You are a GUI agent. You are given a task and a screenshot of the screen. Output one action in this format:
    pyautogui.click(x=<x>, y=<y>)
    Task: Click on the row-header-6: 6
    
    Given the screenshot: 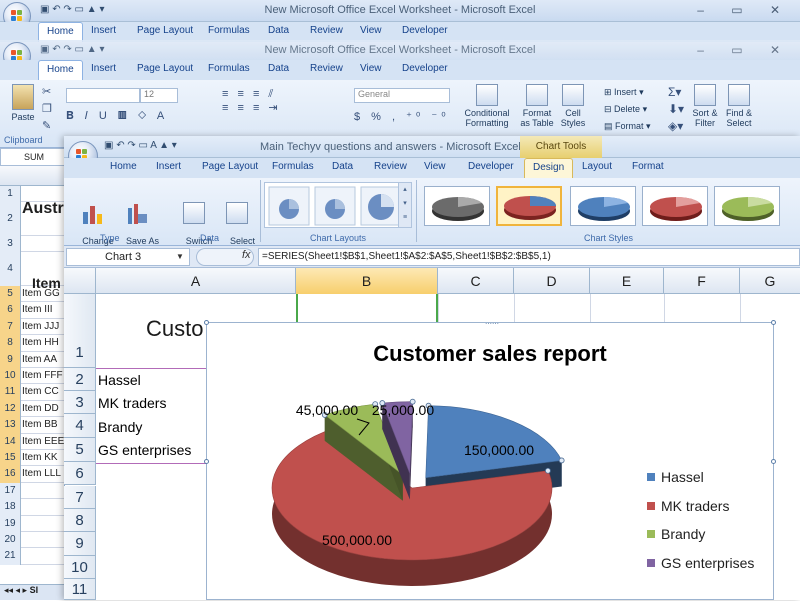 What is the action you would take?
    pyautogui.click(x=80, y=473)
    